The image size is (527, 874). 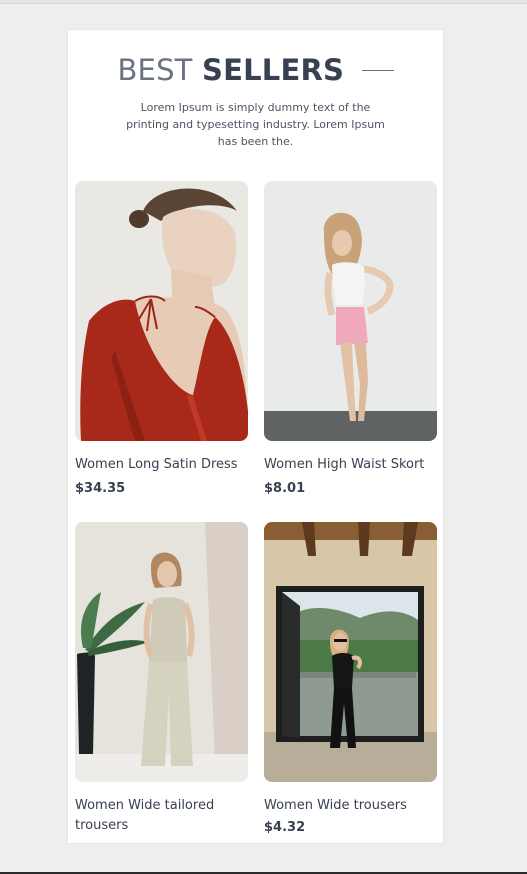 What do you see at coordinates (100, 488) in the screenshot?
I see `product-price: $34.35` at bounding box center [100, 488].